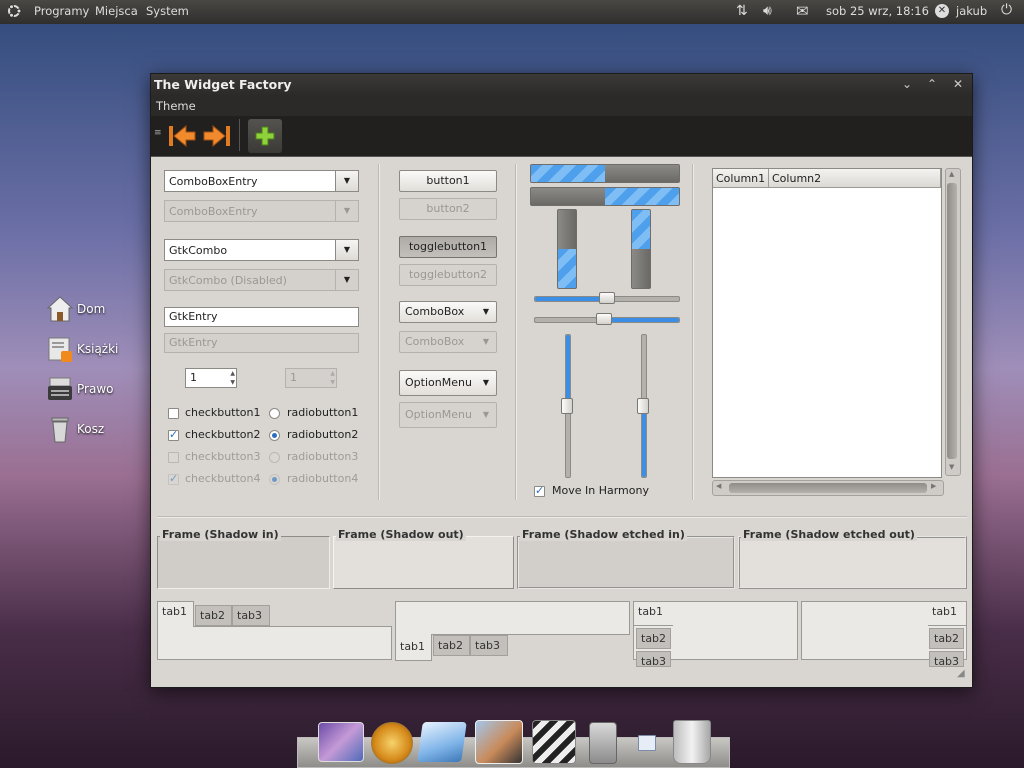 The image size is (1024, 768). What do you see at coordinates (274, 413) in the screenshot?
I see `radiobutton1-circle` at bounding box center [274, 413].